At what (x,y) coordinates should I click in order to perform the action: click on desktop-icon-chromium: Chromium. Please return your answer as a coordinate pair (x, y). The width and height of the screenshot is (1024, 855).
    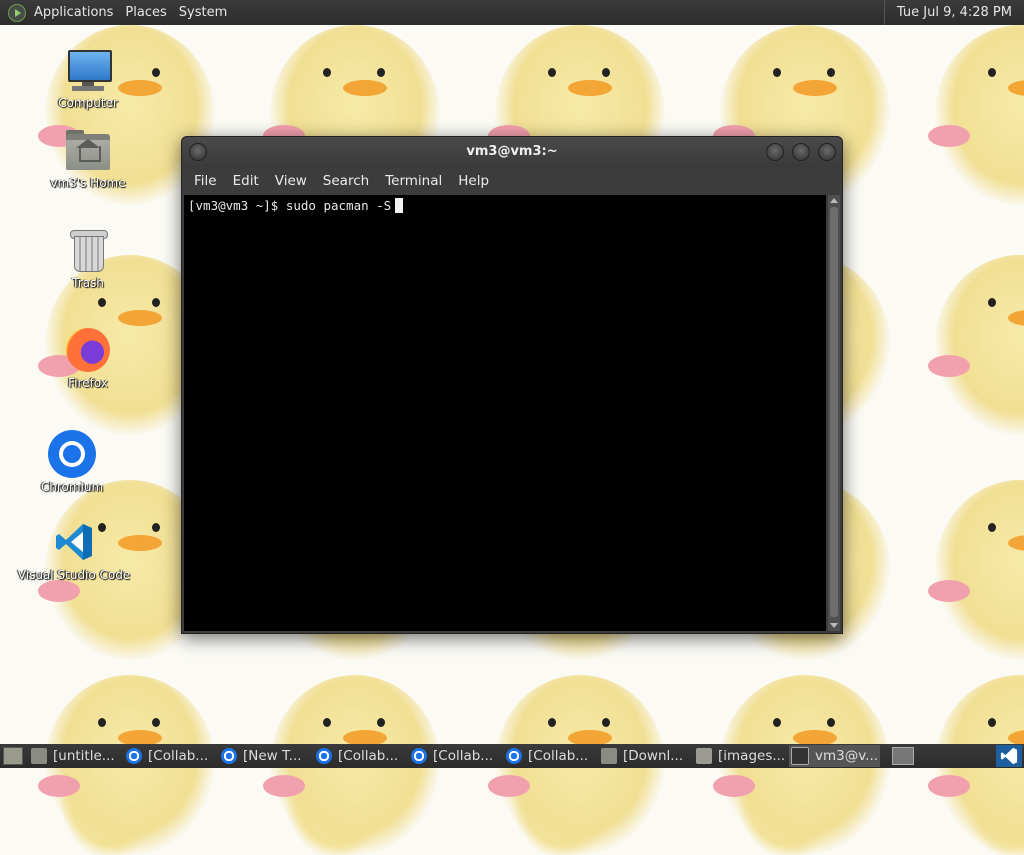
    Looking at the image, I should click on (72, 462).